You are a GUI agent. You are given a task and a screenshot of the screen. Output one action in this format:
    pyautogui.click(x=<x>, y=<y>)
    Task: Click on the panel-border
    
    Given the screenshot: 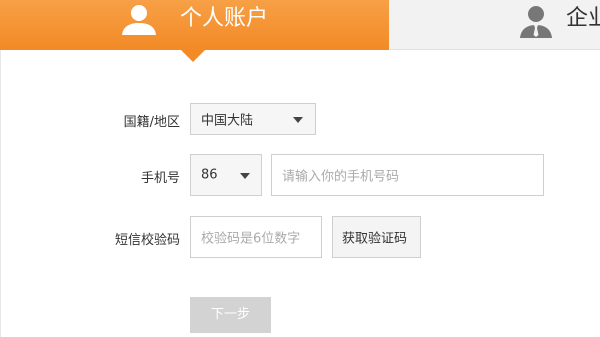 What is the action you would take?
    pyautogui.click(x=0, y=193)
    